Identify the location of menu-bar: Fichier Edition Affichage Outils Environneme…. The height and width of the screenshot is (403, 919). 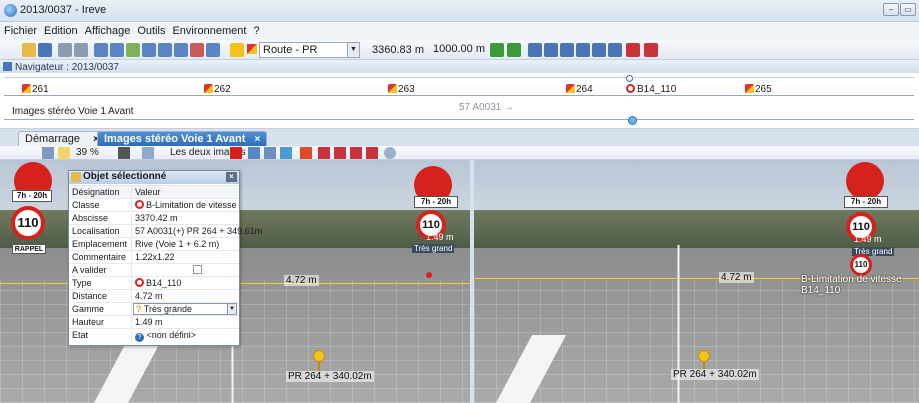
(459, 31).